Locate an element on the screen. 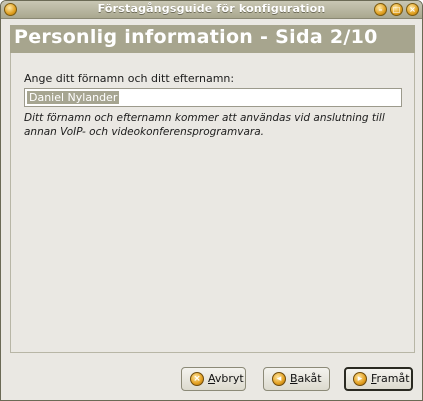 This screenshot has height=401, width=423. back-button-label: Bakåt is located at coordinates (306, 378).